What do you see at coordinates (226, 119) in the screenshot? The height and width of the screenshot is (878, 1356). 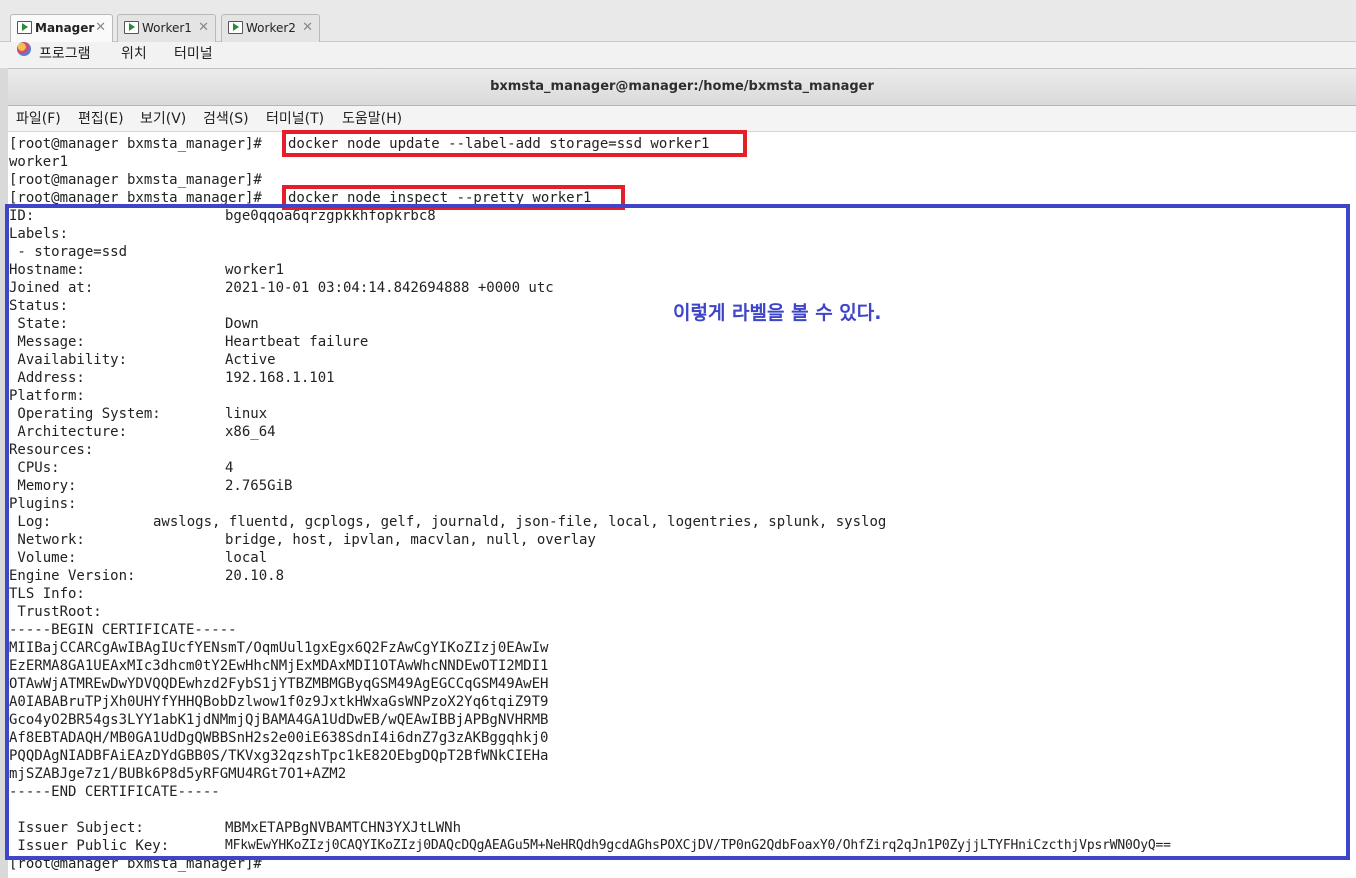 I see `menu-search: 검색(S)` at bounding box center [226, 119].